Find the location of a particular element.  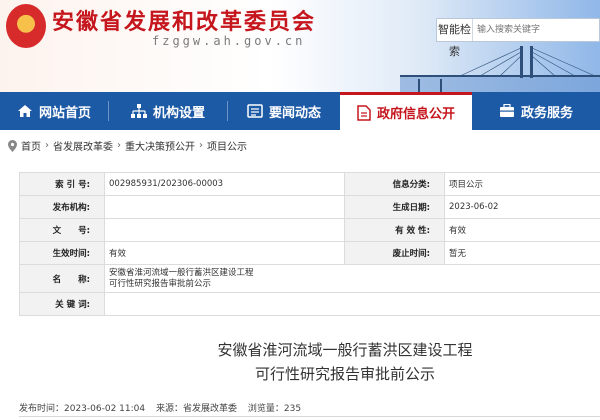

article-title-line1: 安徽省淮河流域一般行蓄洪区建设工程 is located at coordinates (345, 350).